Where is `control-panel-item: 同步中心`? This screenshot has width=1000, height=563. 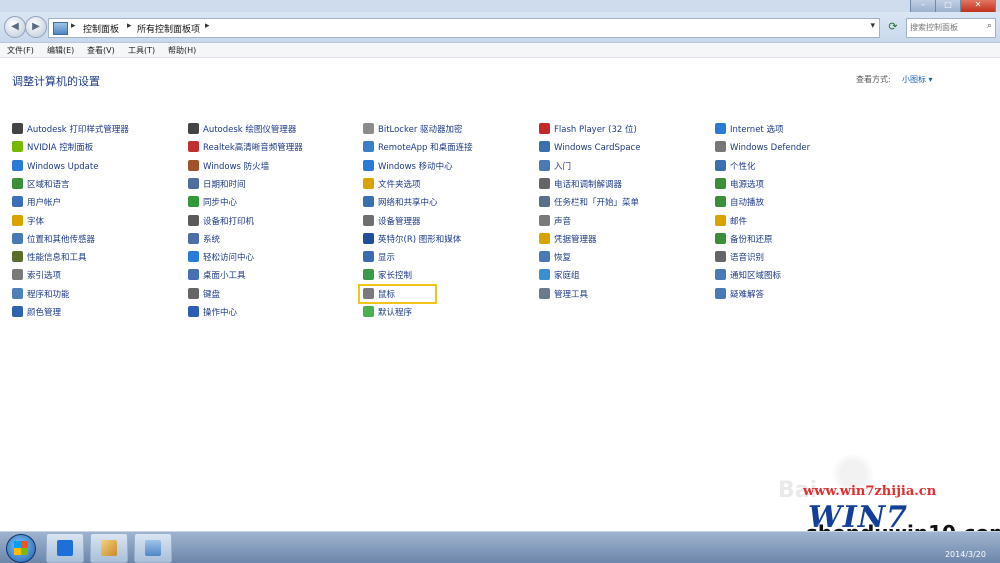 control-panel-item: 同步中心 is located at coordinates (212, 204).